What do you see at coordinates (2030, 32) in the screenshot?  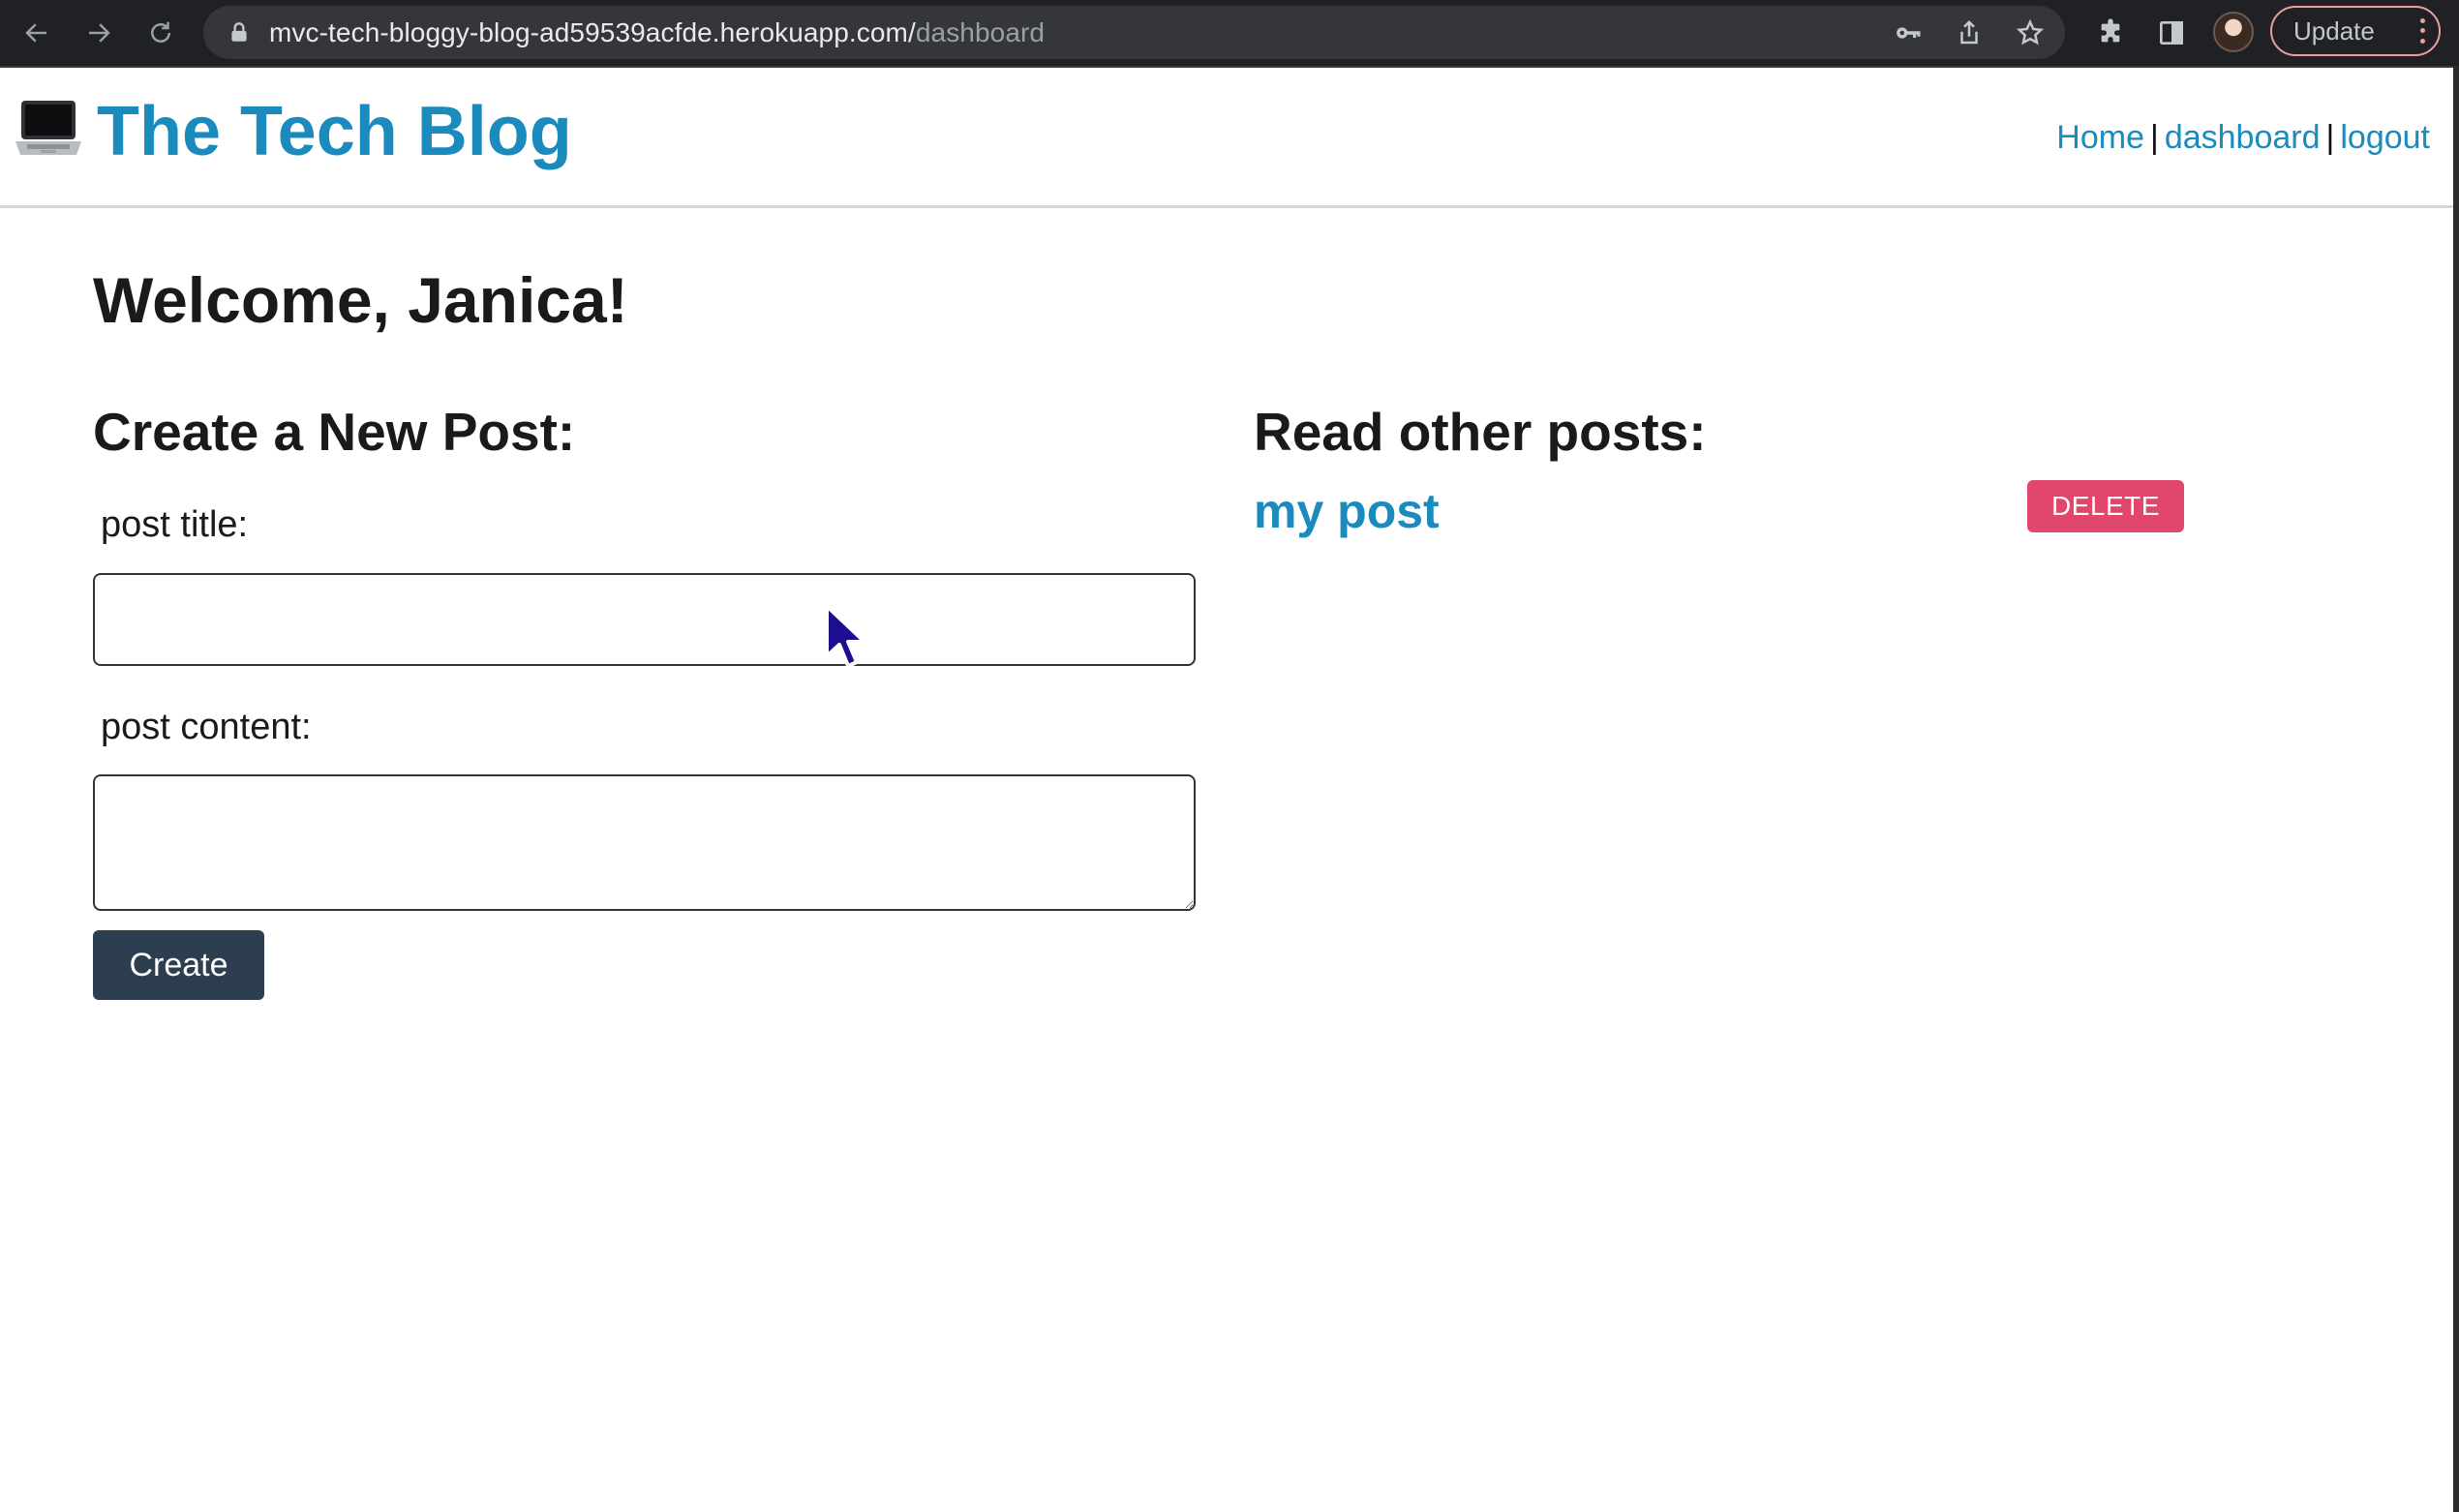 I see `bookmark-star-icon` at bounding box center [2030, 32].